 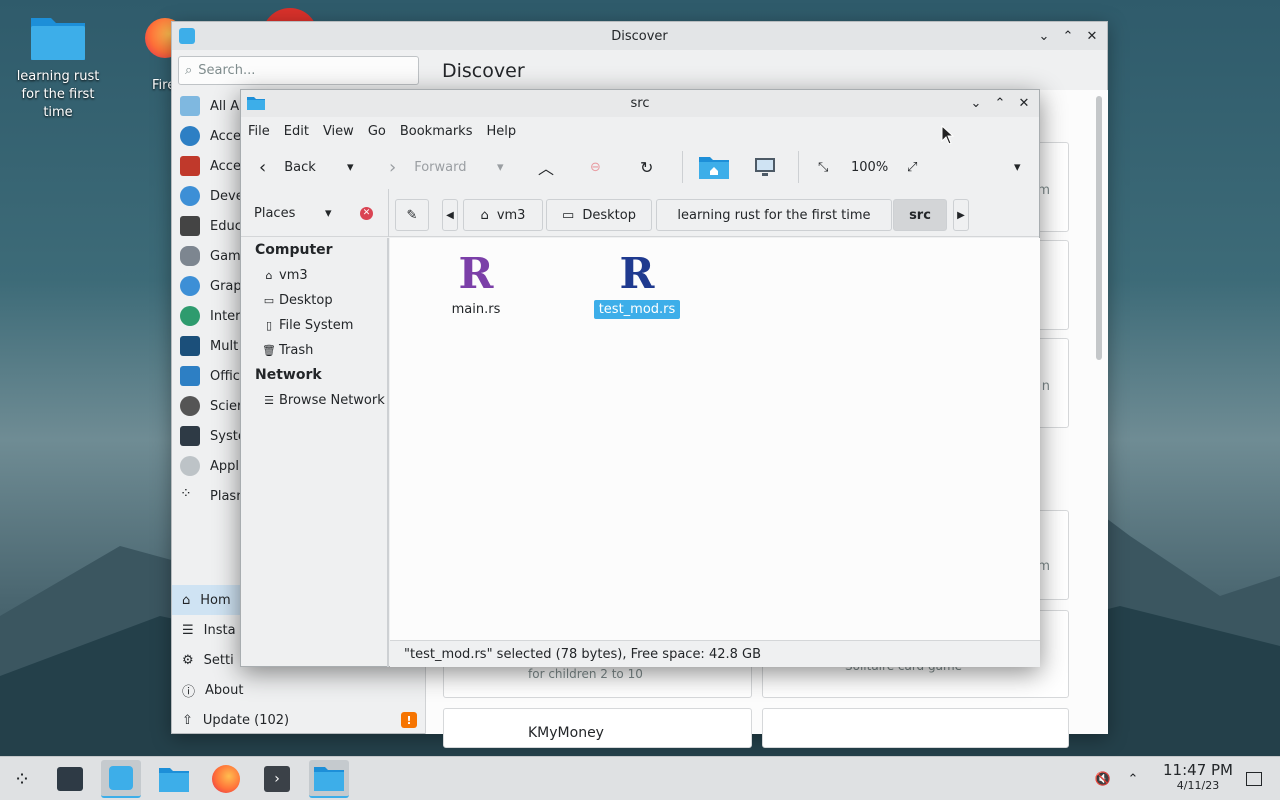 I want to click on stop-button: ⊖, so click(x=595, y=167).